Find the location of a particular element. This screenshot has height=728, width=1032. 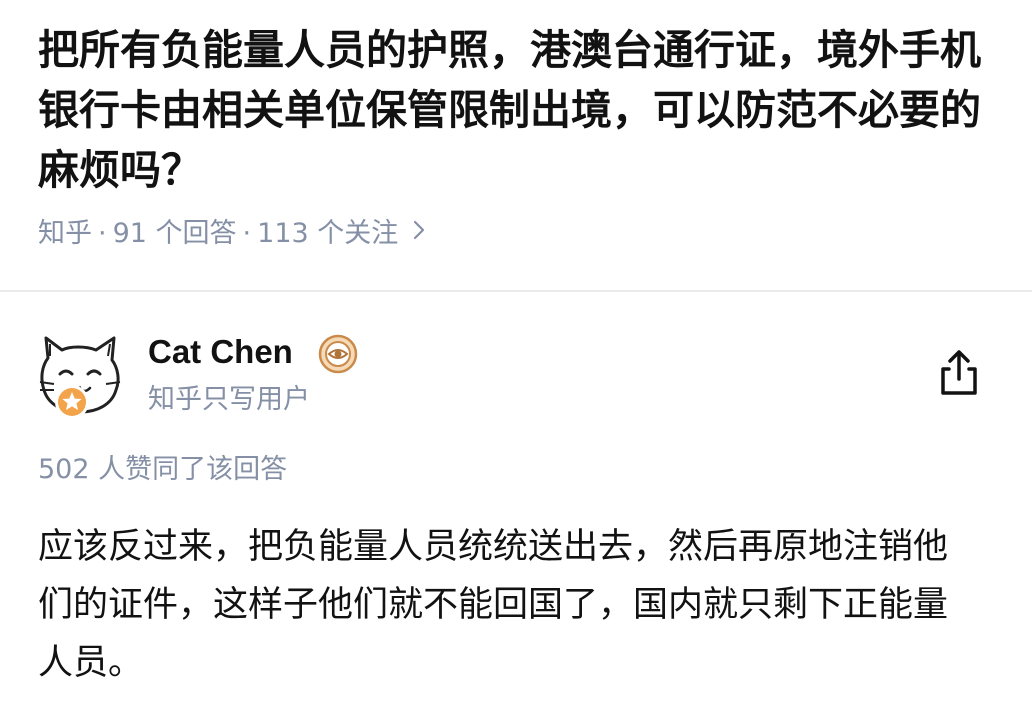

eye-badge-icon is located at coordinates (338, 354).